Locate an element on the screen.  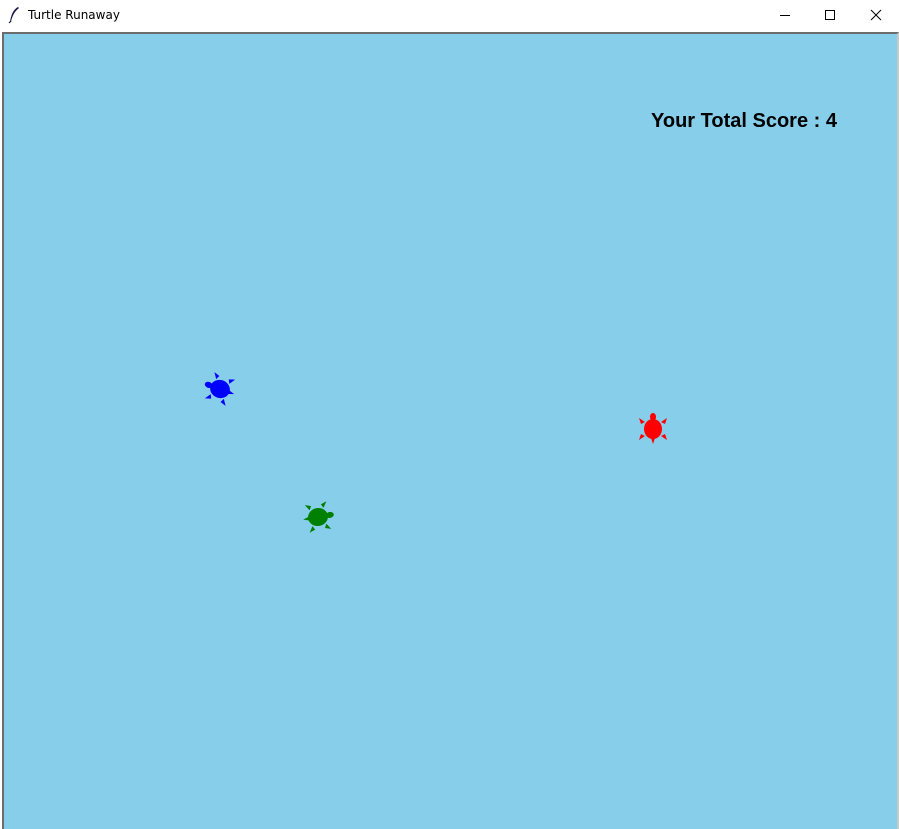
score-display: Your Total Score : 4 is located at coordinates (744, 121).